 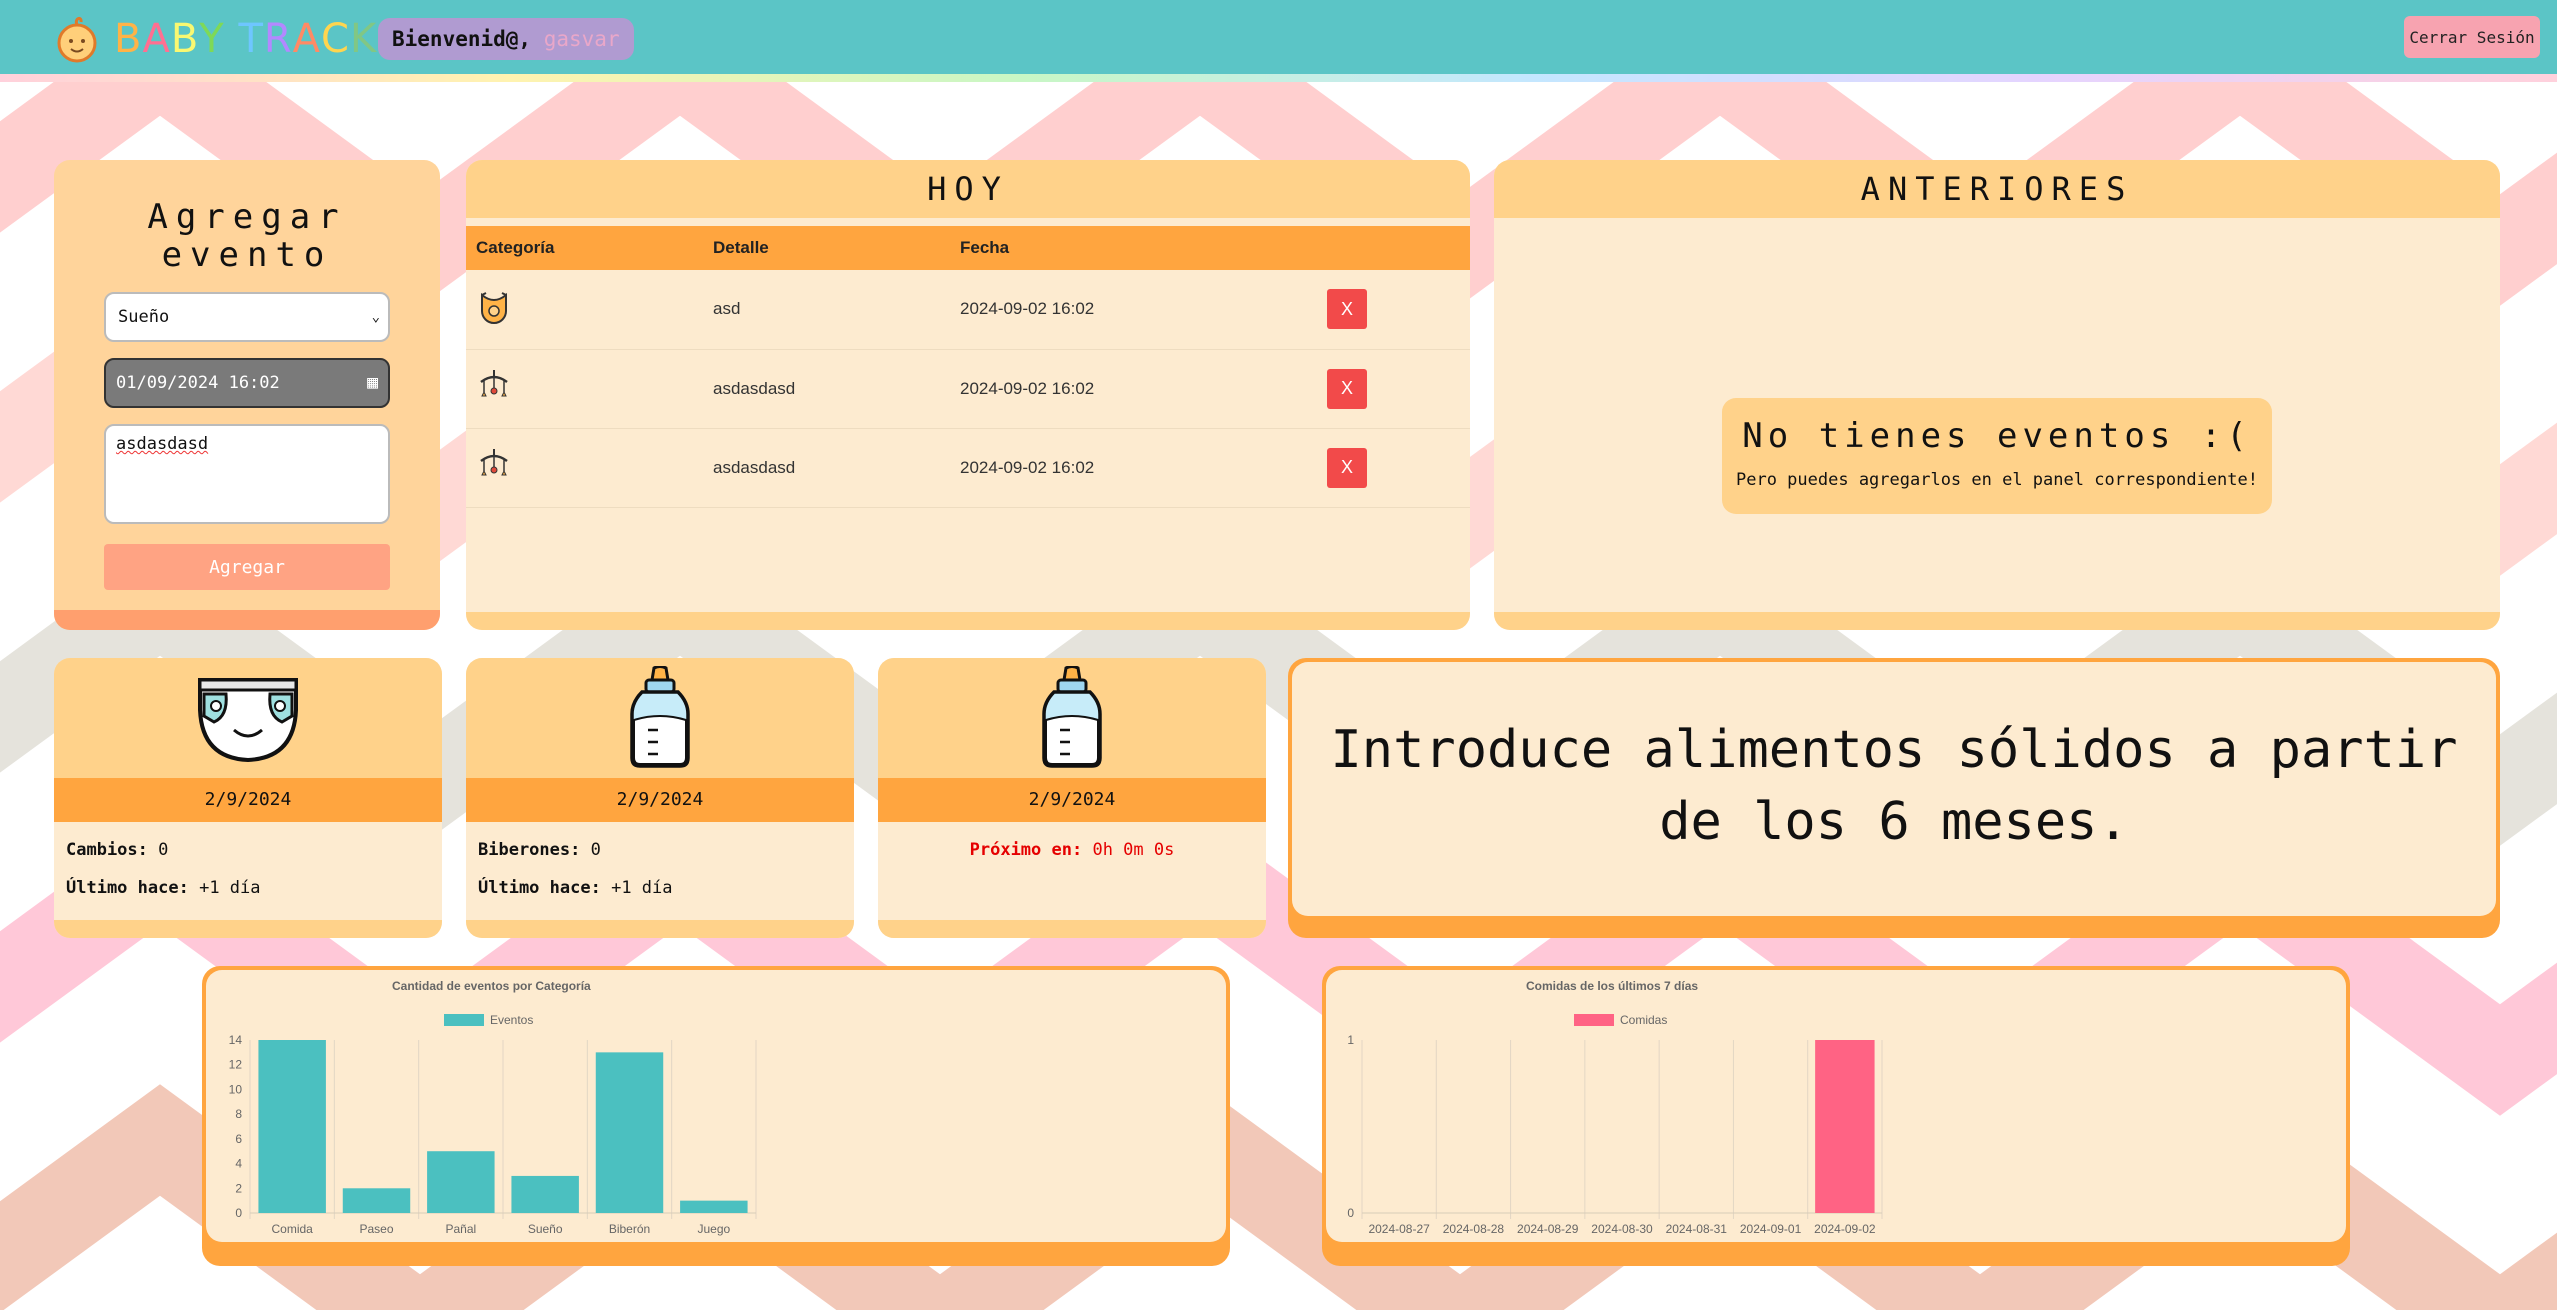 What do you see at coordinates (511, 1020) in the screenshot?
I see `legend-label: Eventos` at bounding box center [511, 1020].